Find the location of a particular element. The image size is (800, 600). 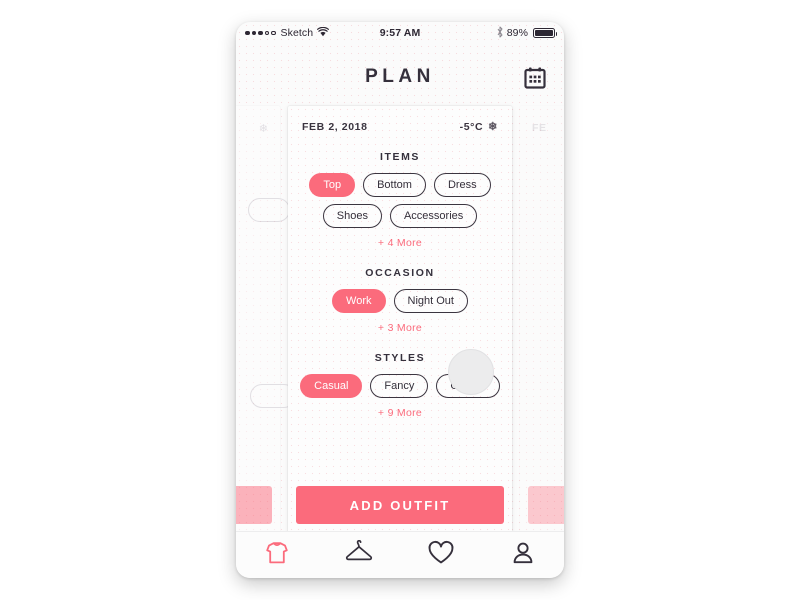

tab-wardrobe is located at coordinates (359, 555).